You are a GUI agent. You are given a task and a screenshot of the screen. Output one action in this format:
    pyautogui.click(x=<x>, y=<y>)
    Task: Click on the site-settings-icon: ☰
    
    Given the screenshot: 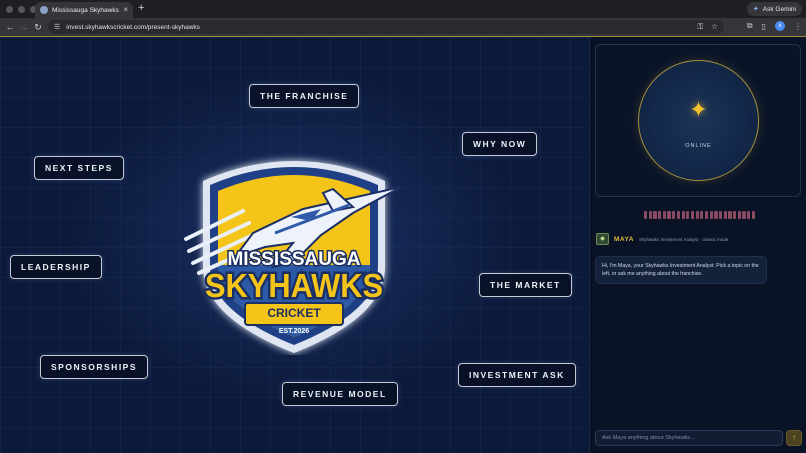 What is the action you would take?
    pyautogui.click(x=57, y=27)
    